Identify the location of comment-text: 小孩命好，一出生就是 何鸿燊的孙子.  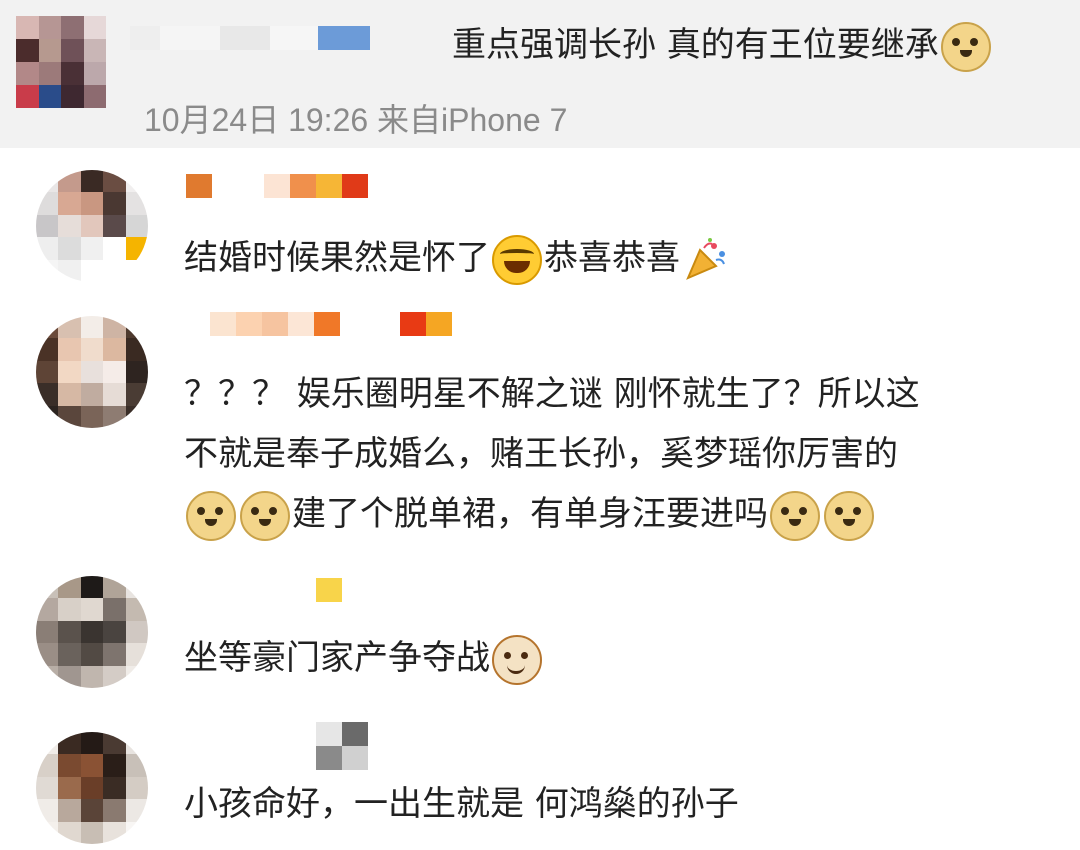
(461, 804).